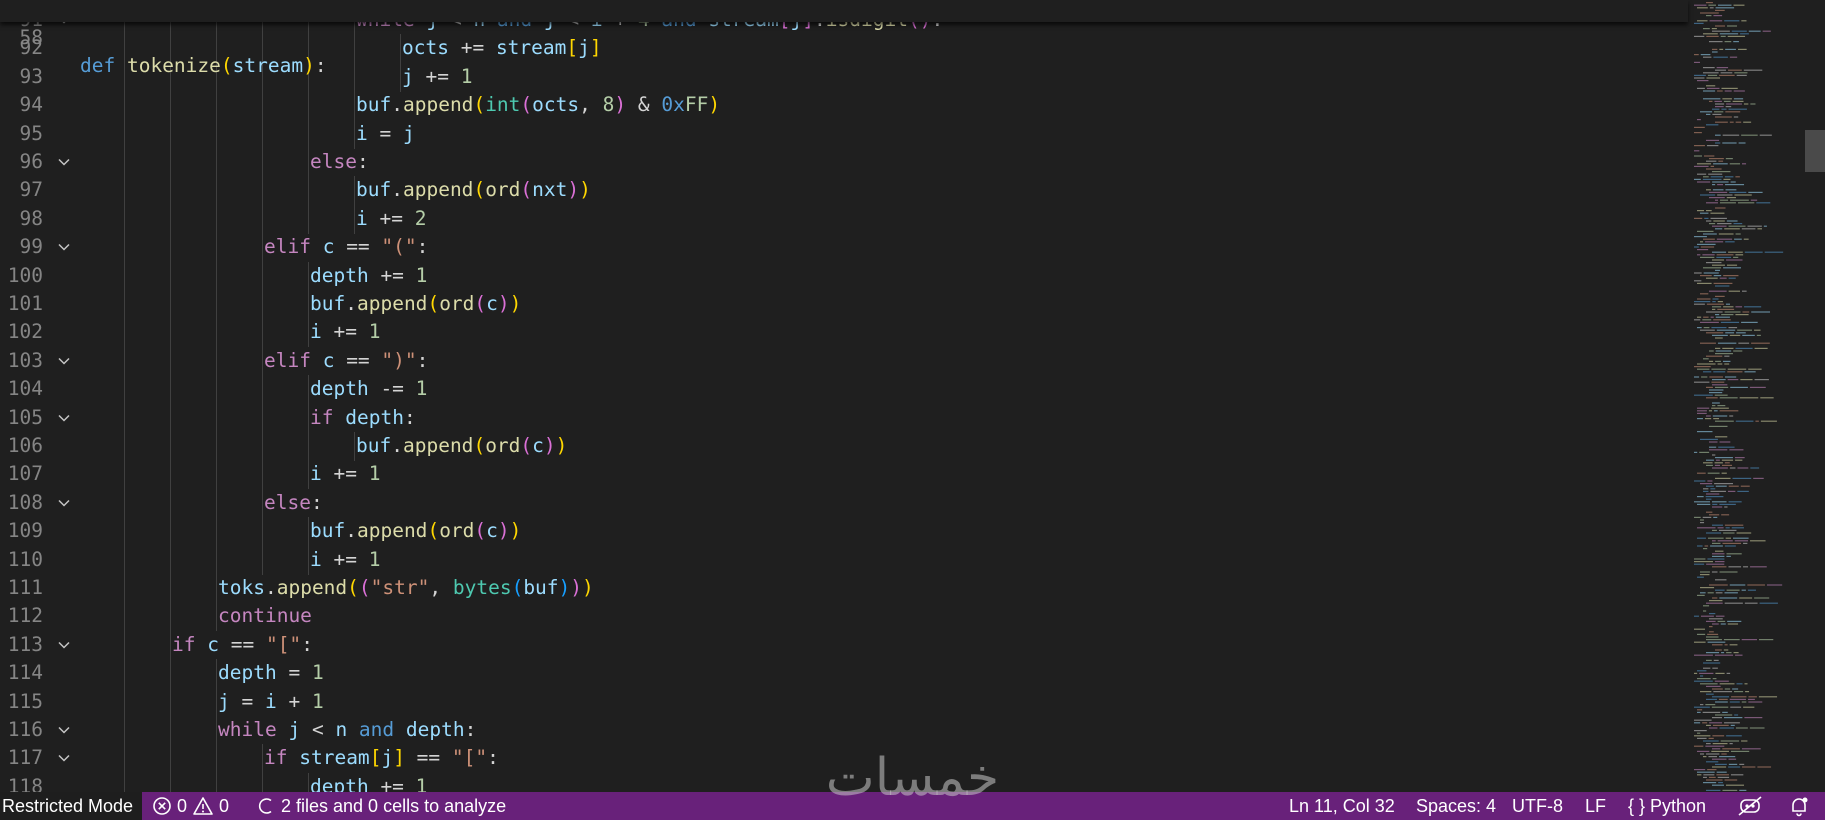  Describe the element at coordinates (1746, 396) in the screenshot. I see `minimap` at that location.